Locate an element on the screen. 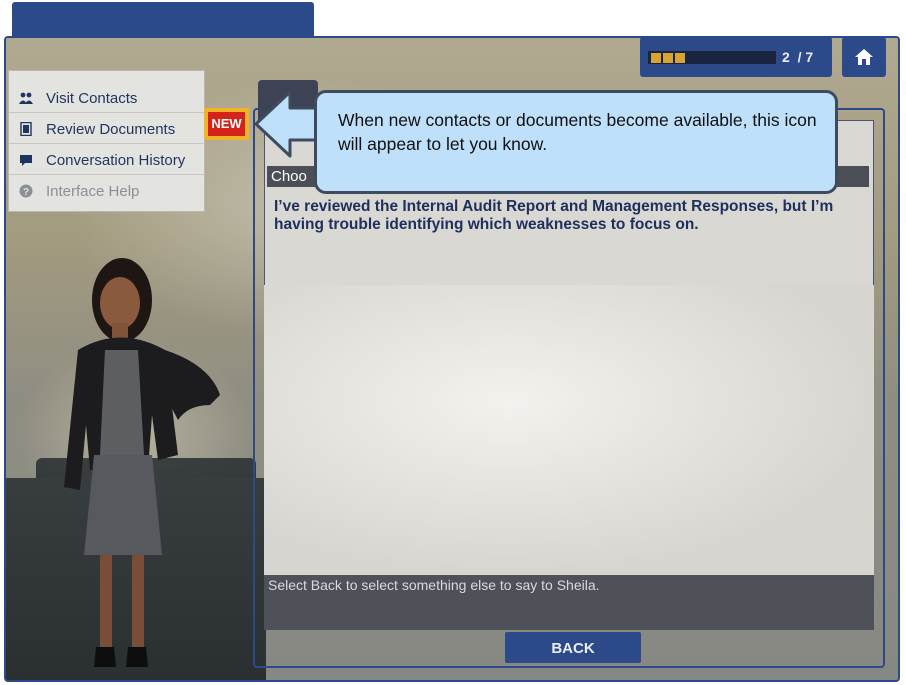 This screenshot has height=685, width=906. menu-item-interface-help: ? Interface Help is located at coordinates (107, 190).